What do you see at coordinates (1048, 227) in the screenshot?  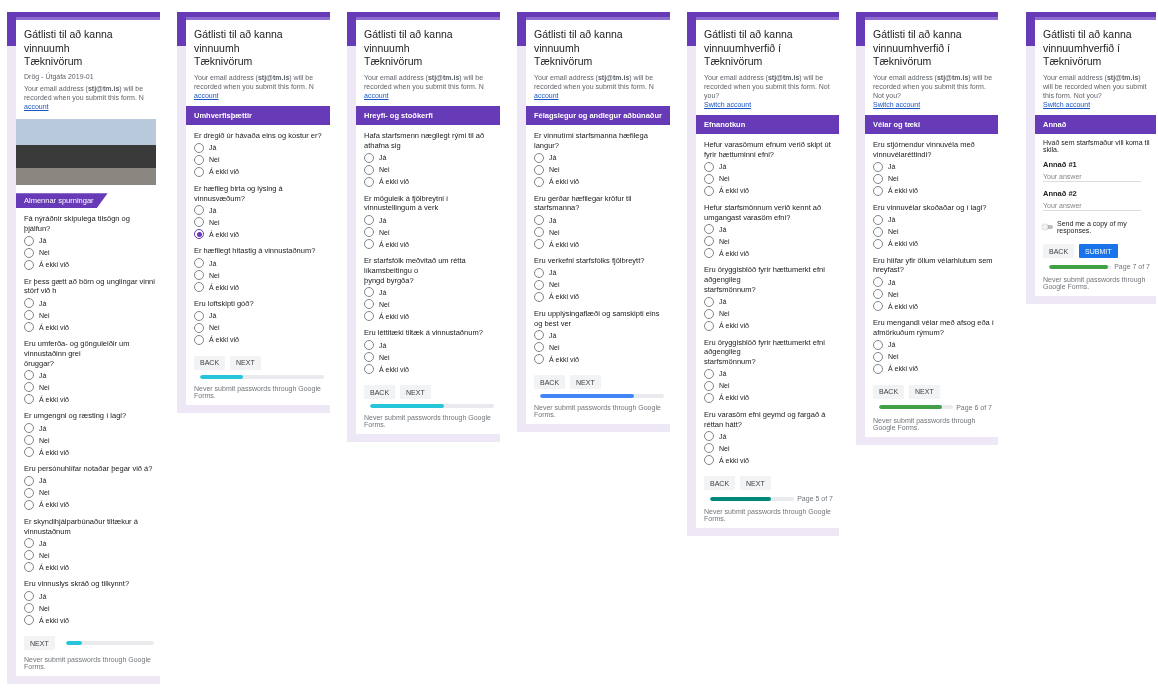 I see `toggle-switch` at bounding box center [1048, 227].